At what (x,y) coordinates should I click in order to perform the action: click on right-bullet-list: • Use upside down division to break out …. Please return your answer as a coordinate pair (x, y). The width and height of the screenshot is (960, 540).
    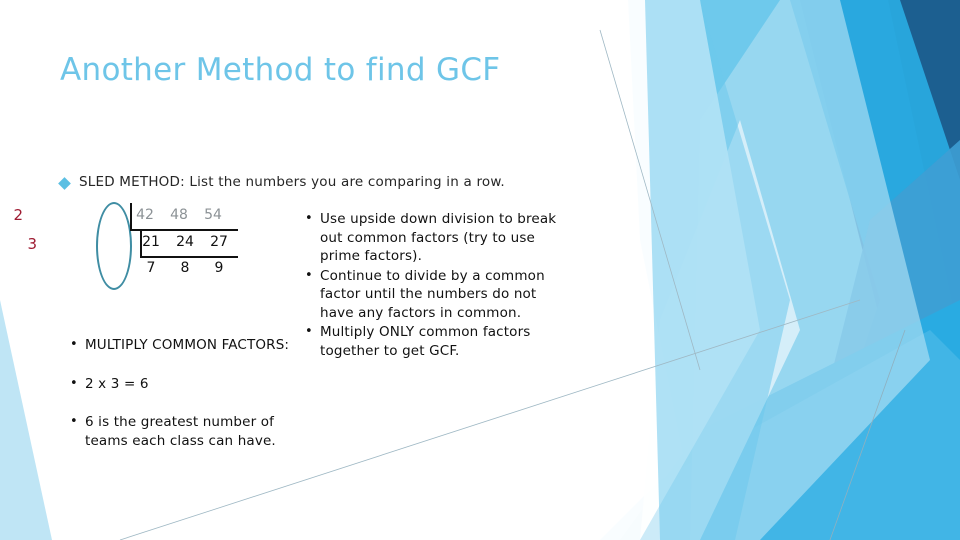
    Looking at the image, I should click on (436, 285).